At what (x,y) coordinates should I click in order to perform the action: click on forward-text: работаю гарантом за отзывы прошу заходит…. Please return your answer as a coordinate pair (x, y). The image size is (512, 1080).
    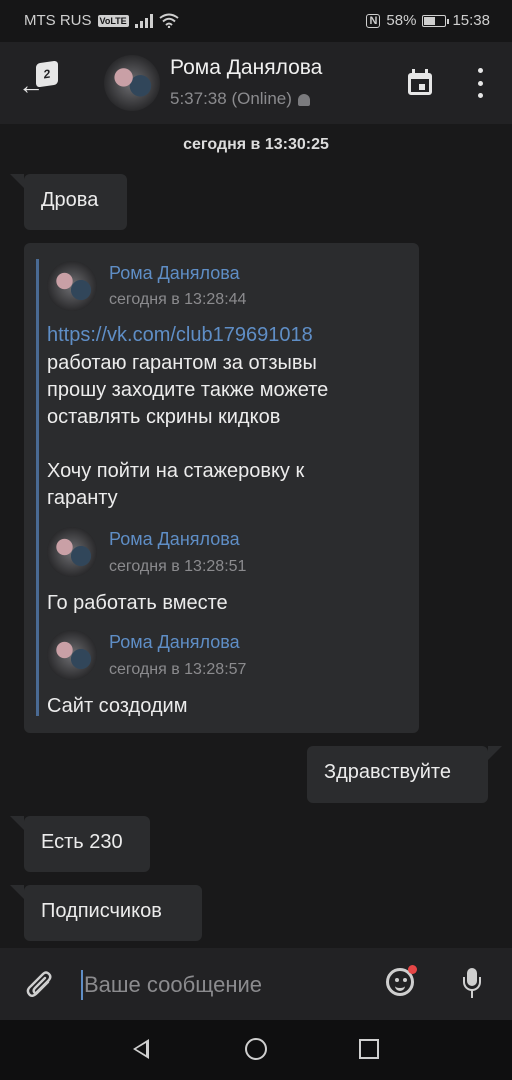
    Looking at the image, I should click on (187, 431).